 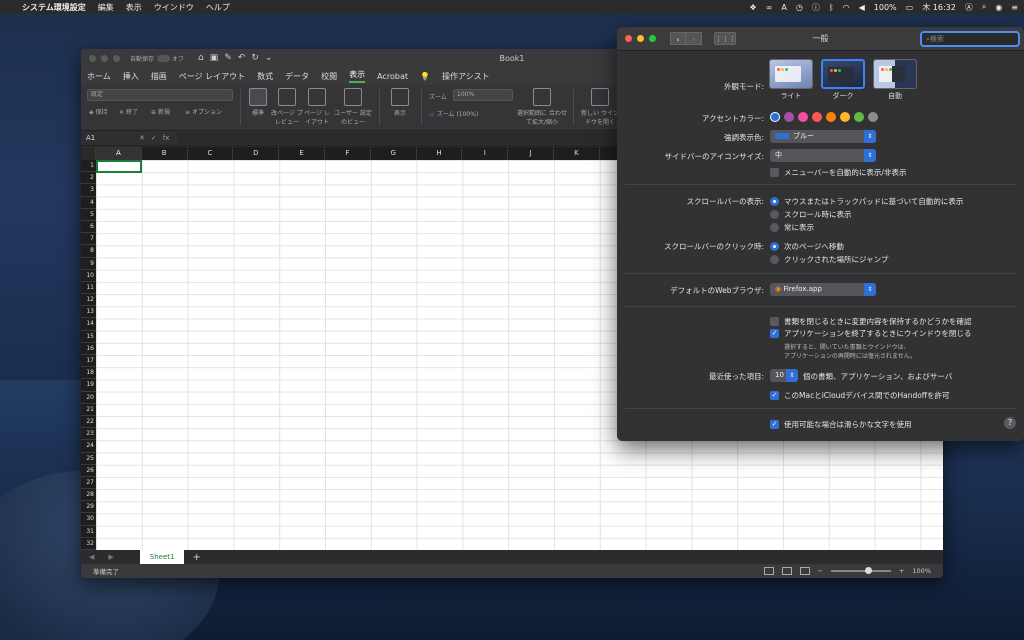 What do you see at coordinates (166, 138) in the screenshot?
I see `insert-function-button: fx` at bounding box center [166, 138].